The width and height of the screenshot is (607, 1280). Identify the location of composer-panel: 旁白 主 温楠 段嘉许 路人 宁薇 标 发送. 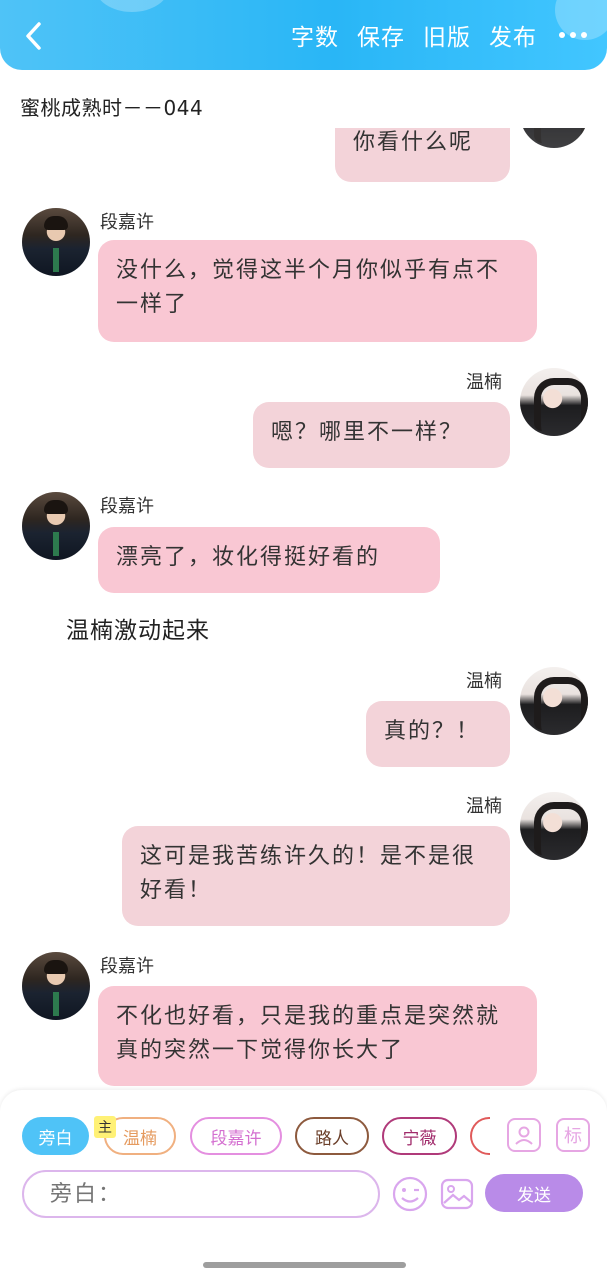
(303, 1185).